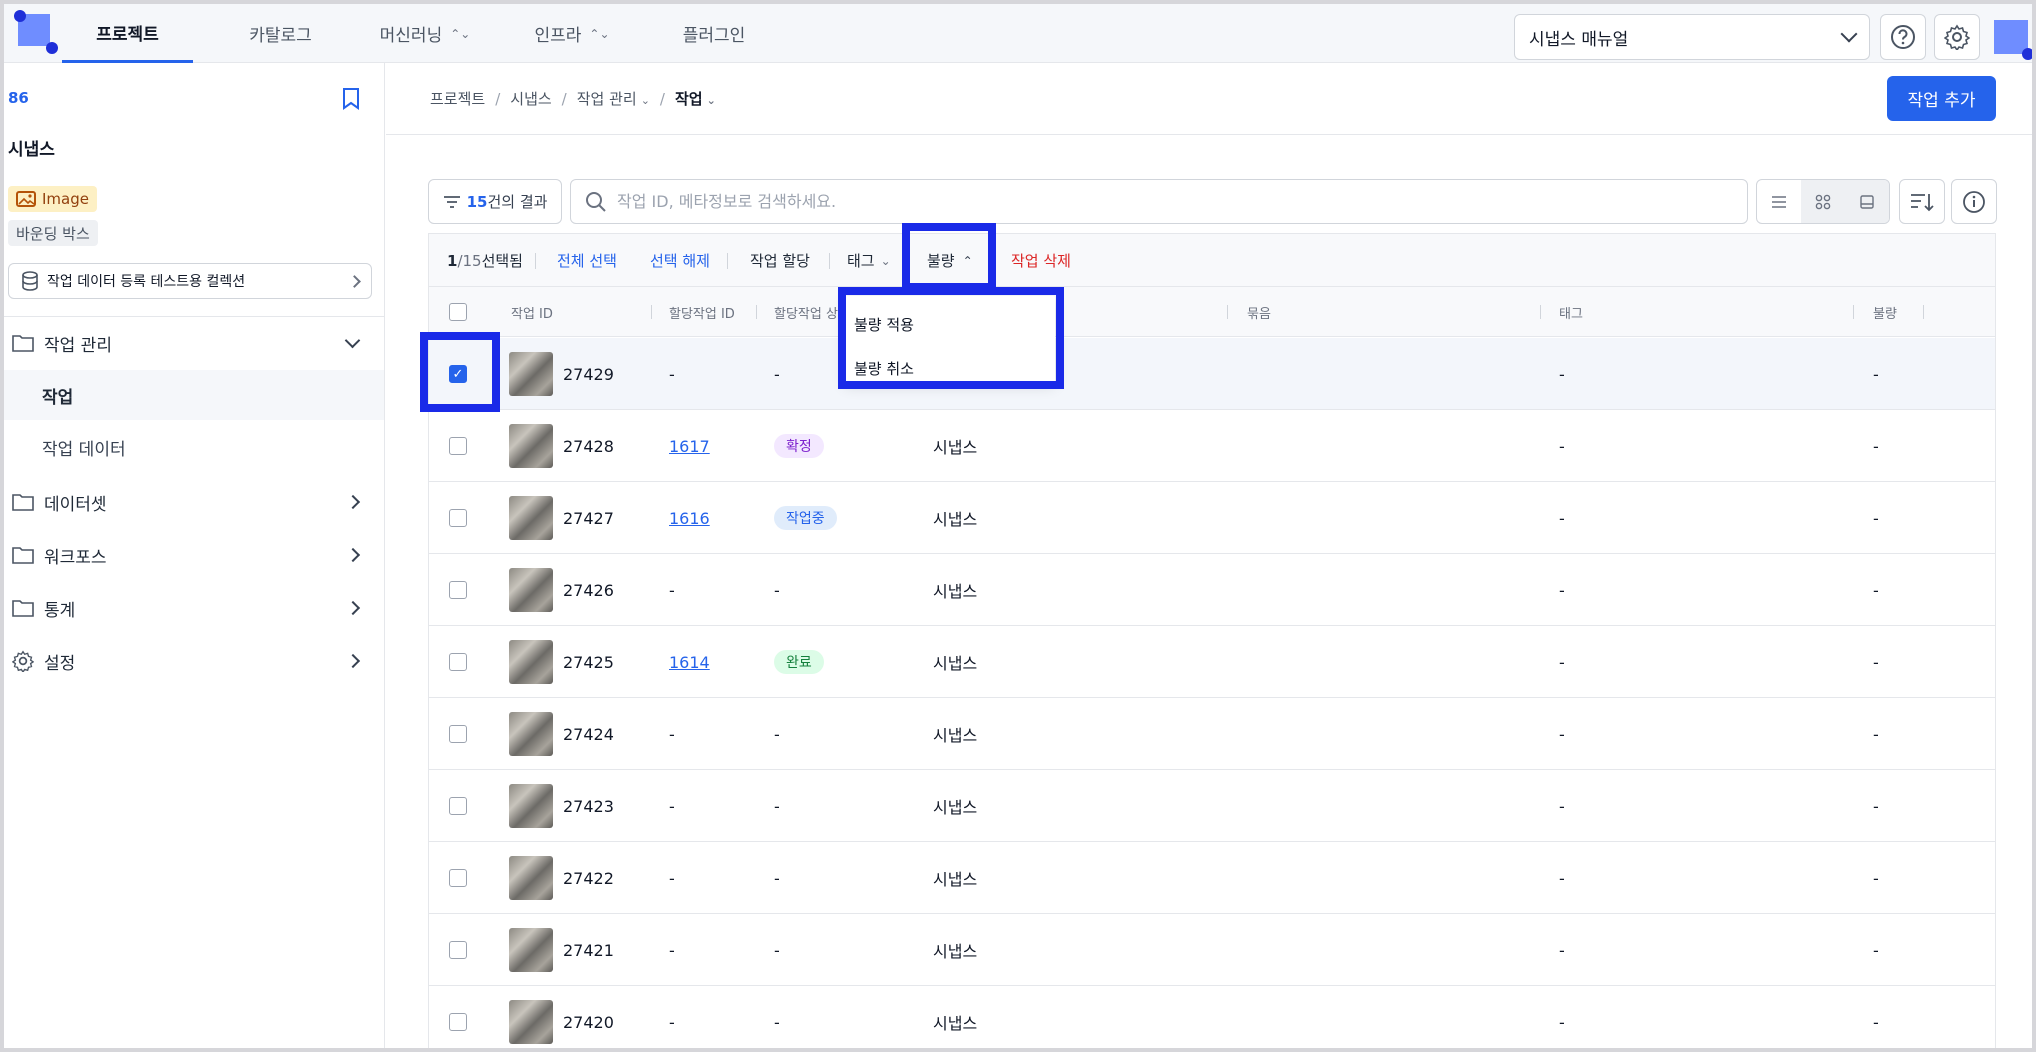 The image size is (2036, 1052). I want to click on breadcrumb-item: 시냅스, so click(530, 98).